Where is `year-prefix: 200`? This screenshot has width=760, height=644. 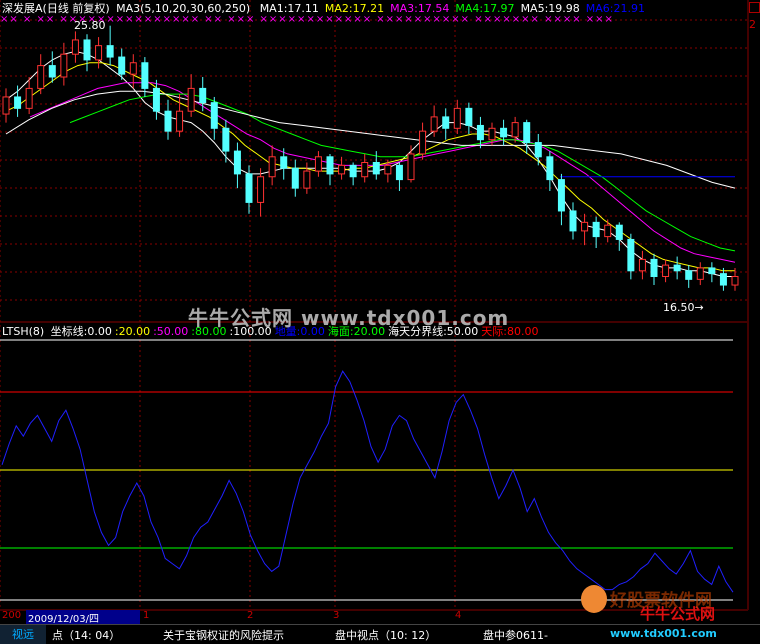 year-prefix: 200 is located at coordinates (12, 615).